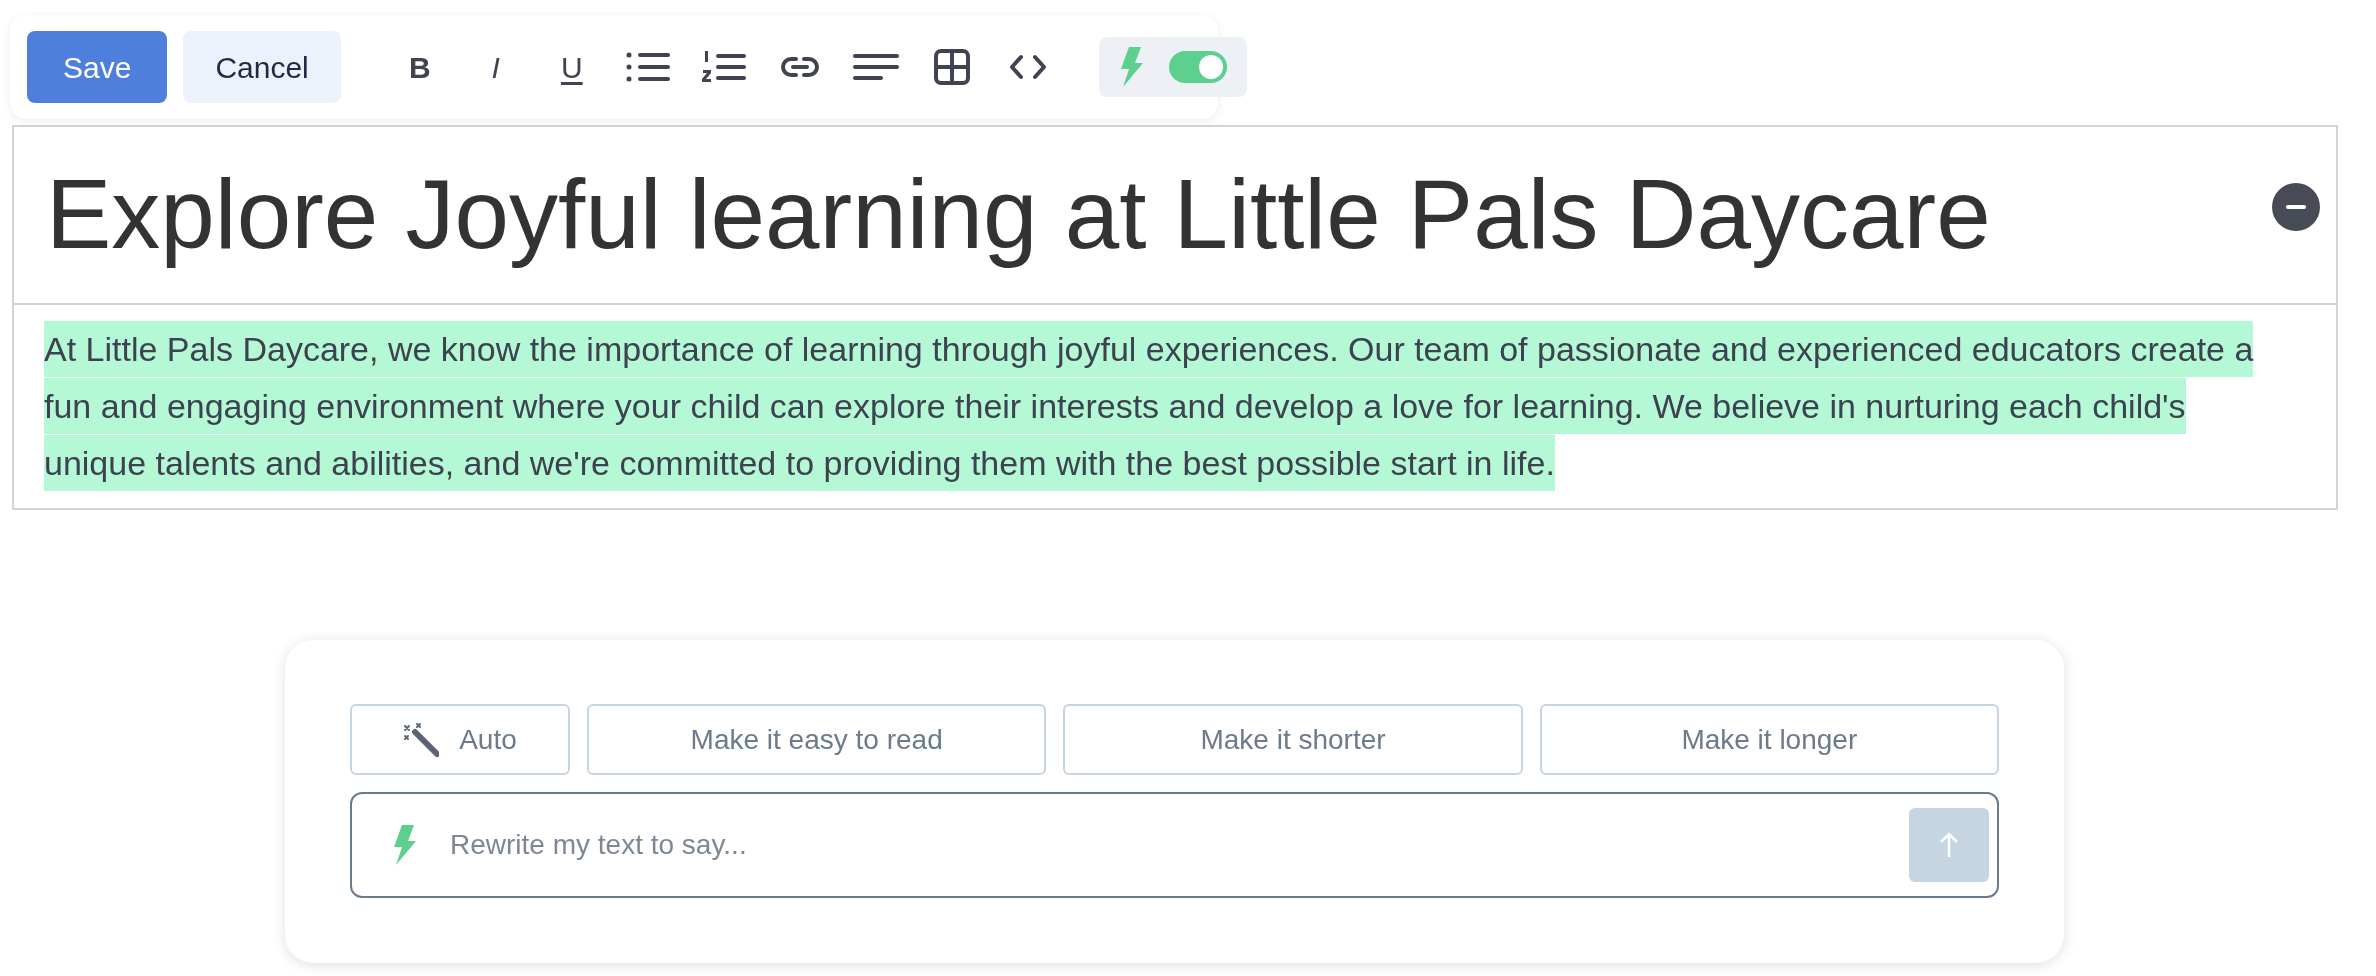 This screenshot has height=976, width=2376. What do you see at coordinates (817, 739) in the screenshot?
I see `suggestion-button: Make it easy to read` at bounding box center [817, 739].